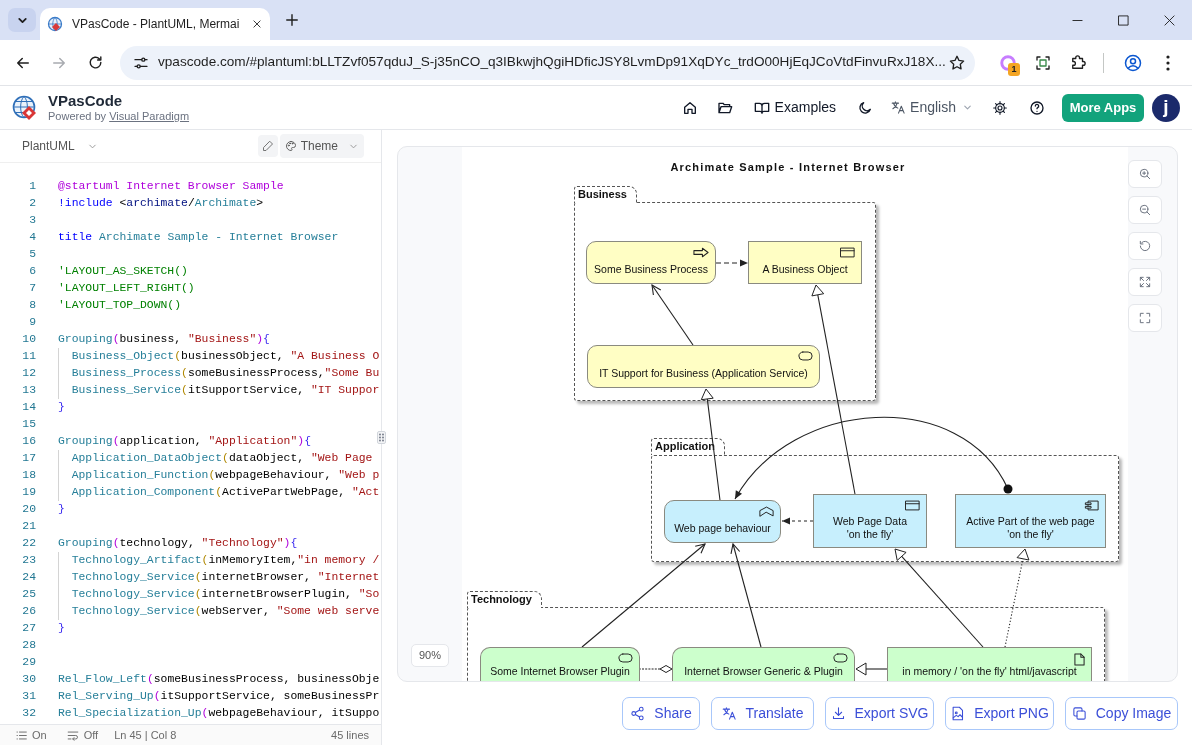 This screenshot has width=1192, height=745. I want to click on code-line: Grouping(technology, "Technology"){, so click(178, 543).